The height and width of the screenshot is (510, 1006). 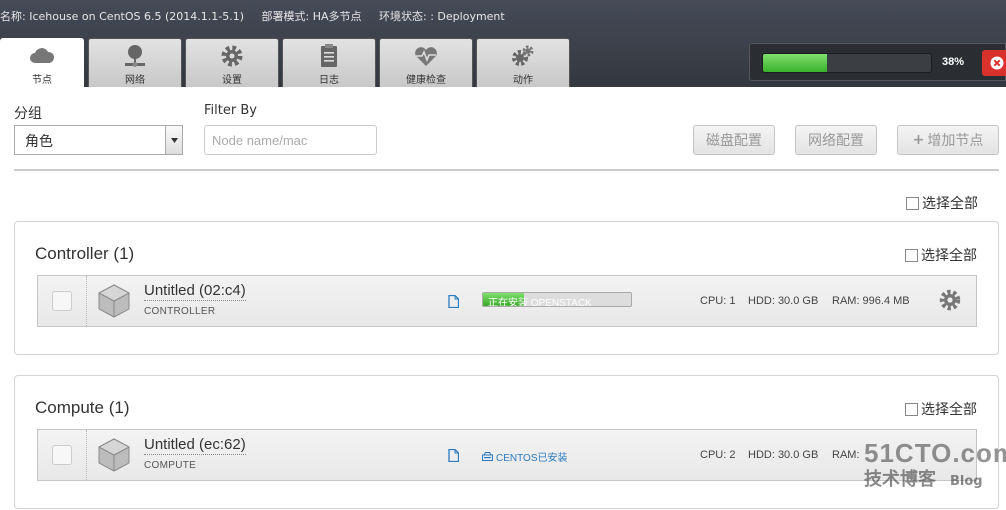 I want to click on add-node-button: + 增加节点, so click(x=948, y=140).